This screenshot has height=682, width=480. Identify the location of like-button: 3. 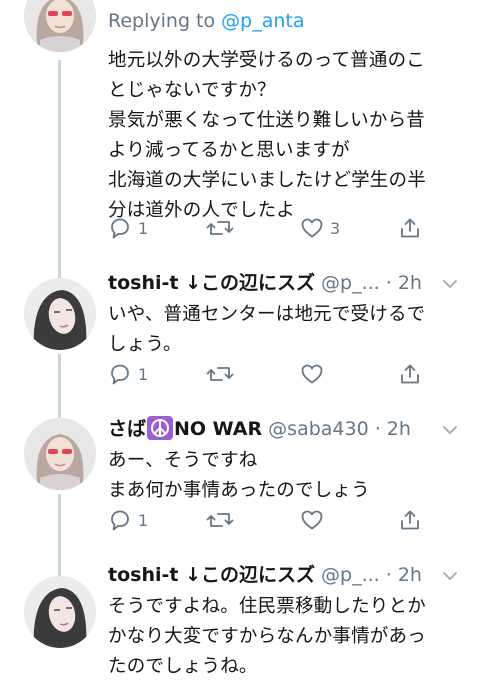
(320, 228).